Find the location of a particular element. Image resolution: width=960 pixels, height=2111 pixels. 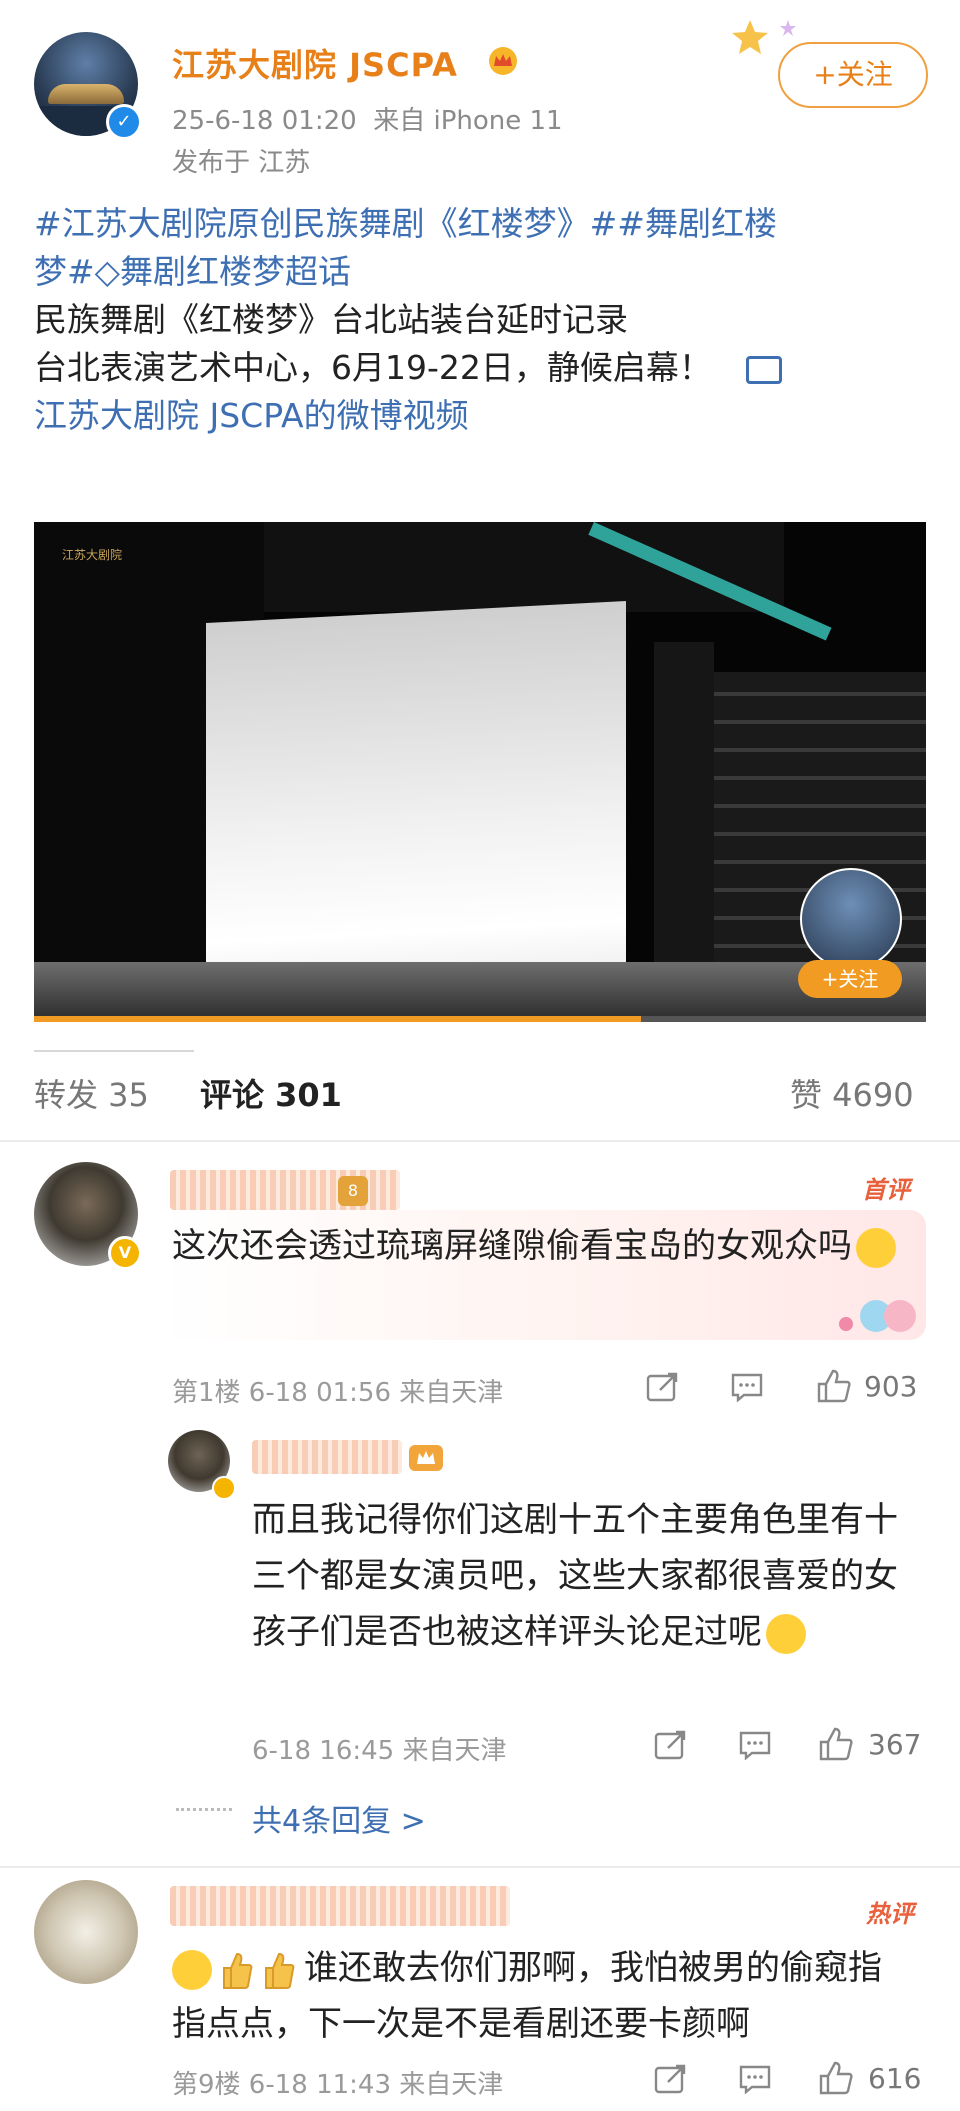

crown-badge-icon is located at coordinates (426, 1458).